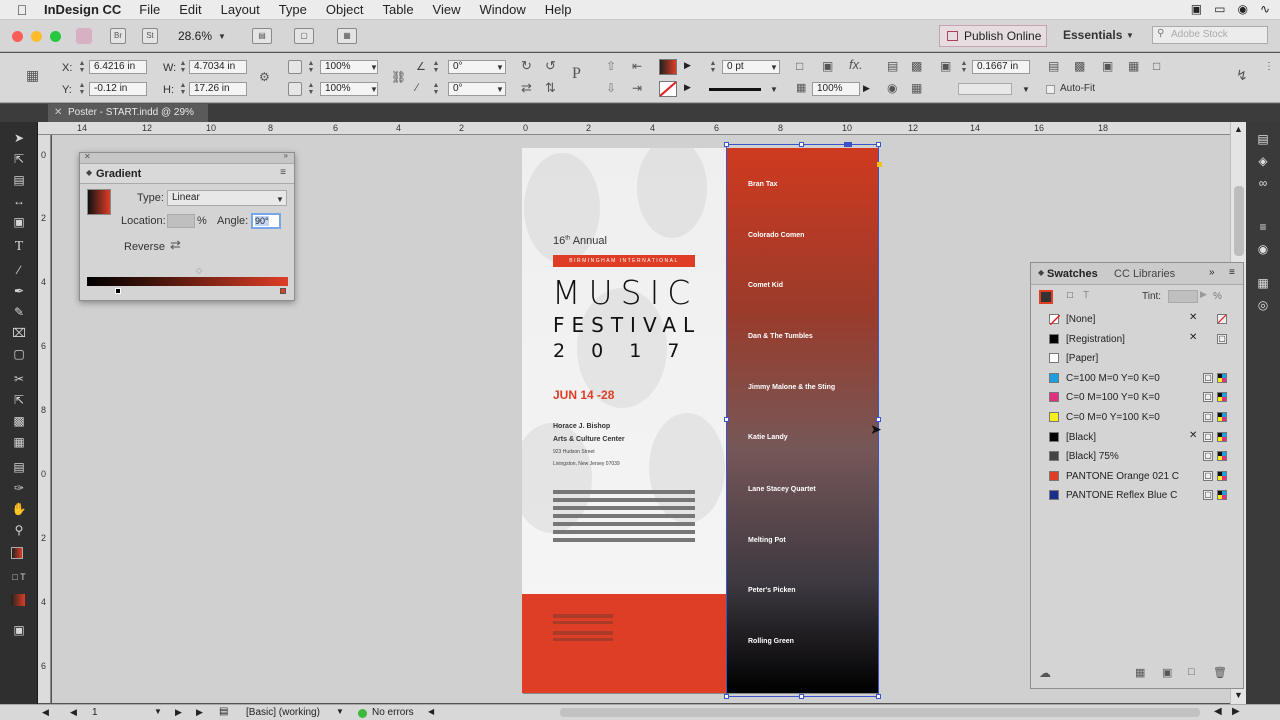 This screenshot has height=720, width=1280. I want to click on stroke-style-preview, so click(735, 89).